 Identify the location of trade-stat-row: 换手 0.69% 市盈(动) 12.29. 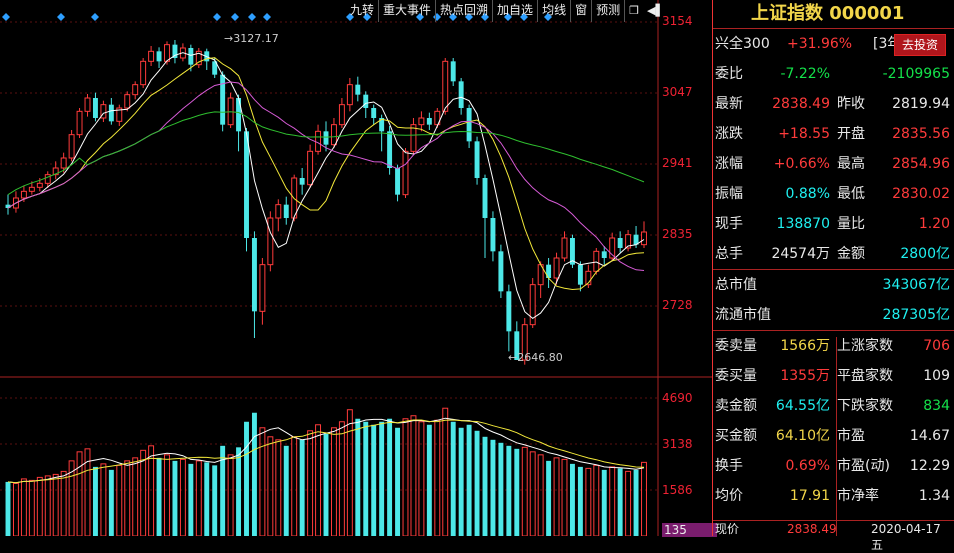
(833, 466).